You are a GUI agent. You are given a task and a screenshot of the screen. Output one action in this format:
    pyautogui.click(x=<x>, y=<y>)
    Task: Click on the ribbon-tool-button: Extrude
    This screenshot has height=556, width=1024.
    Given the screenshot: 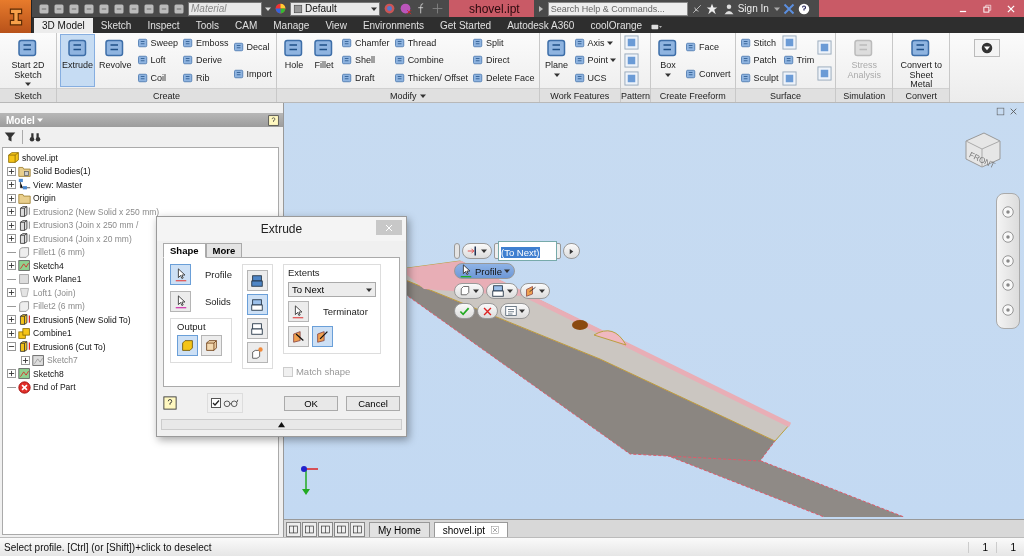 What is the action you would take?
    pyautogui.click(x=78, y=60)
    